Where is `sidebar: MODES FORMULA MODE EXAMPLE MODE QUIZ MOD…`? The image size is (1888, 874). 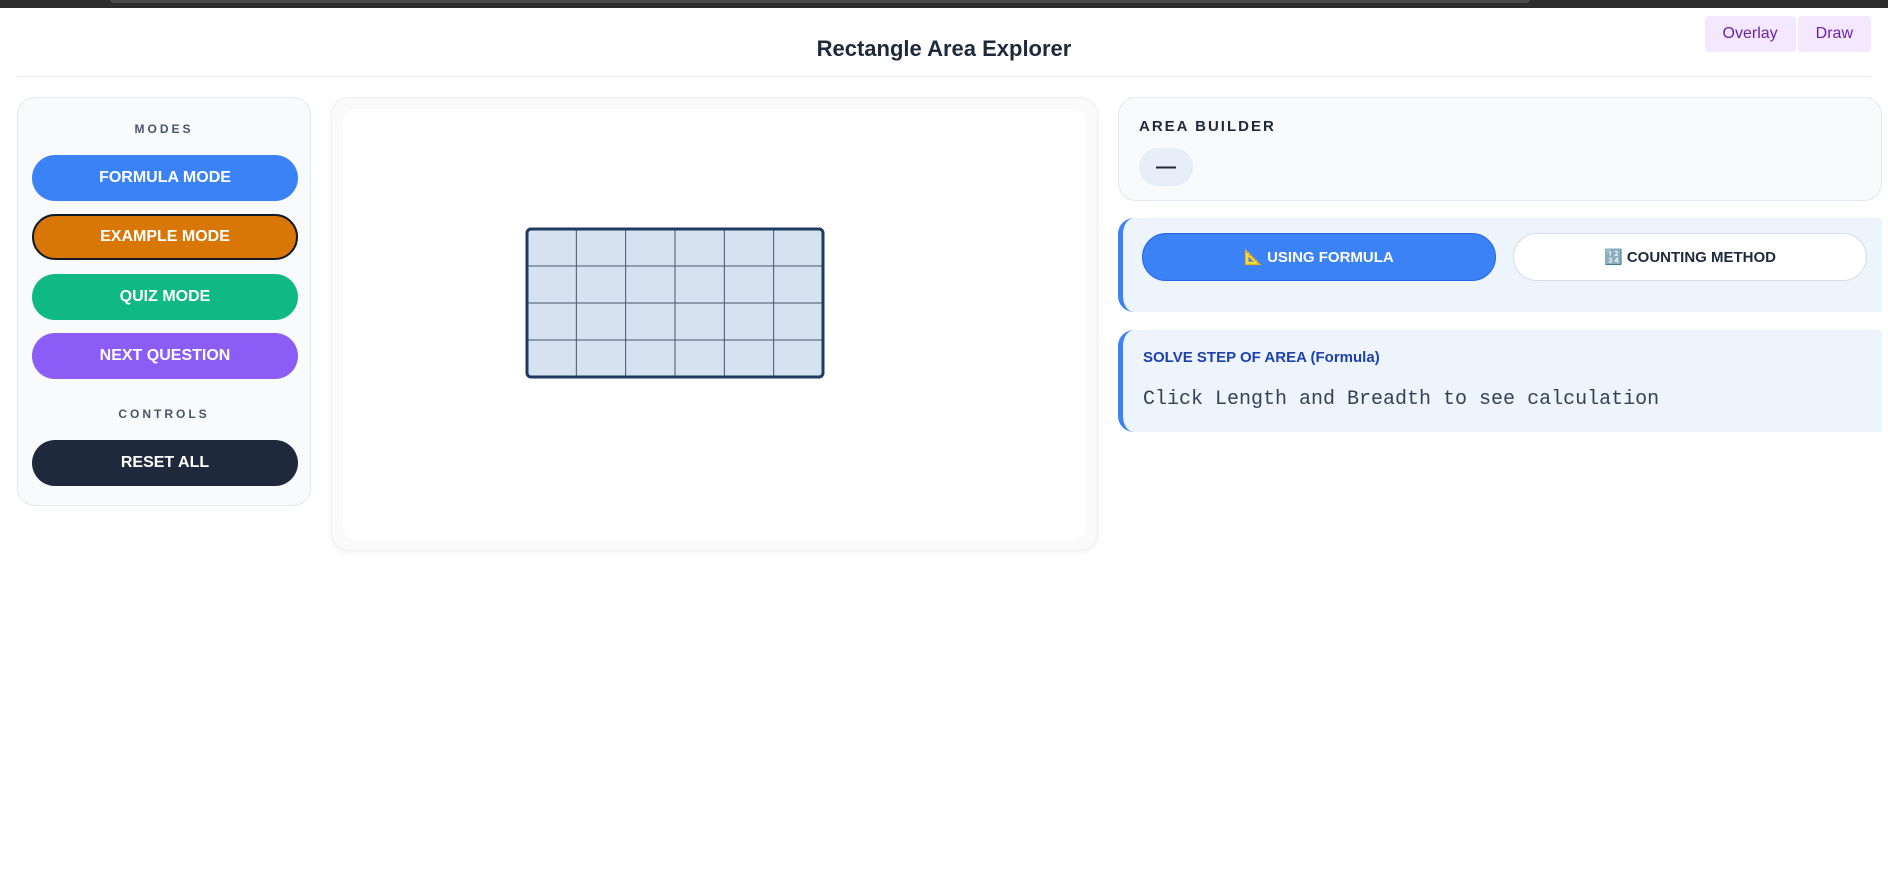 sidebar: MODES FORMULA MODE EXAMPLE MODE QUIZ MOD… is located at coordinates (164, 301).